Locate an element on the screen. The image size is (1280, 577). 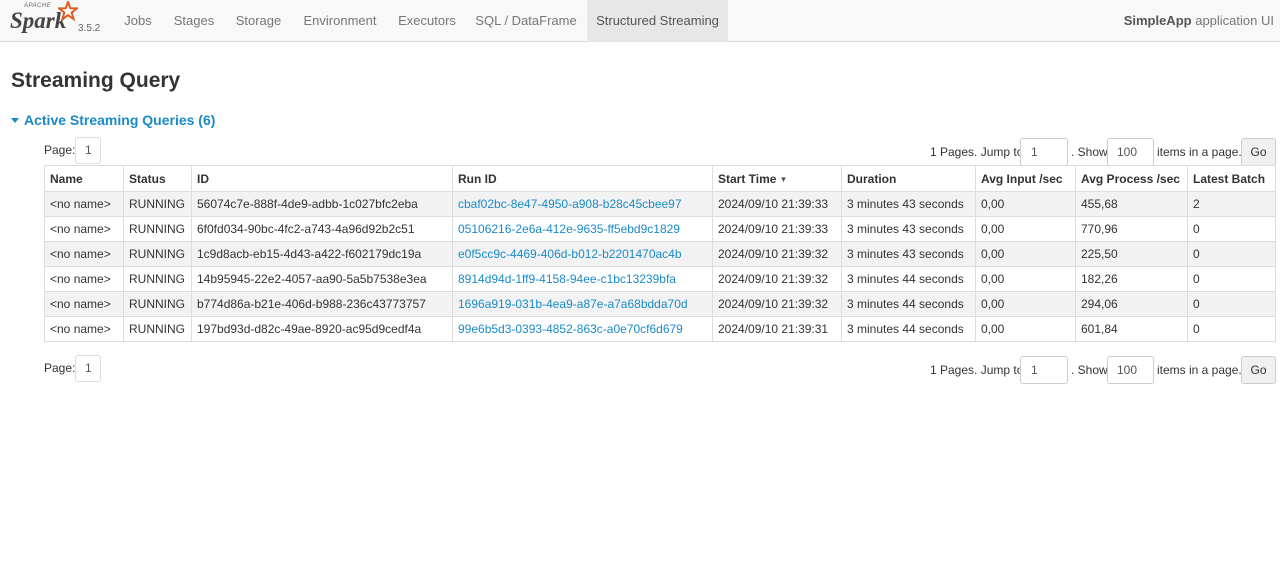
active-queries-toggle: Active Streaming Queries (6) is located at coordinates (113, 120).